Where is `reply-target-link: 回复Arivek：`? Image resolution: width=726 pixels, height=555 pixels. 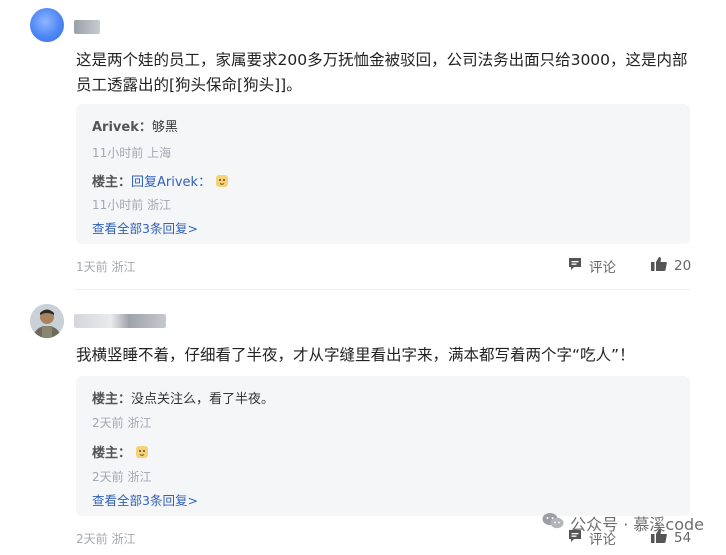
reply-target-link: 回复Arivek： is located at coordinates (171, 182).